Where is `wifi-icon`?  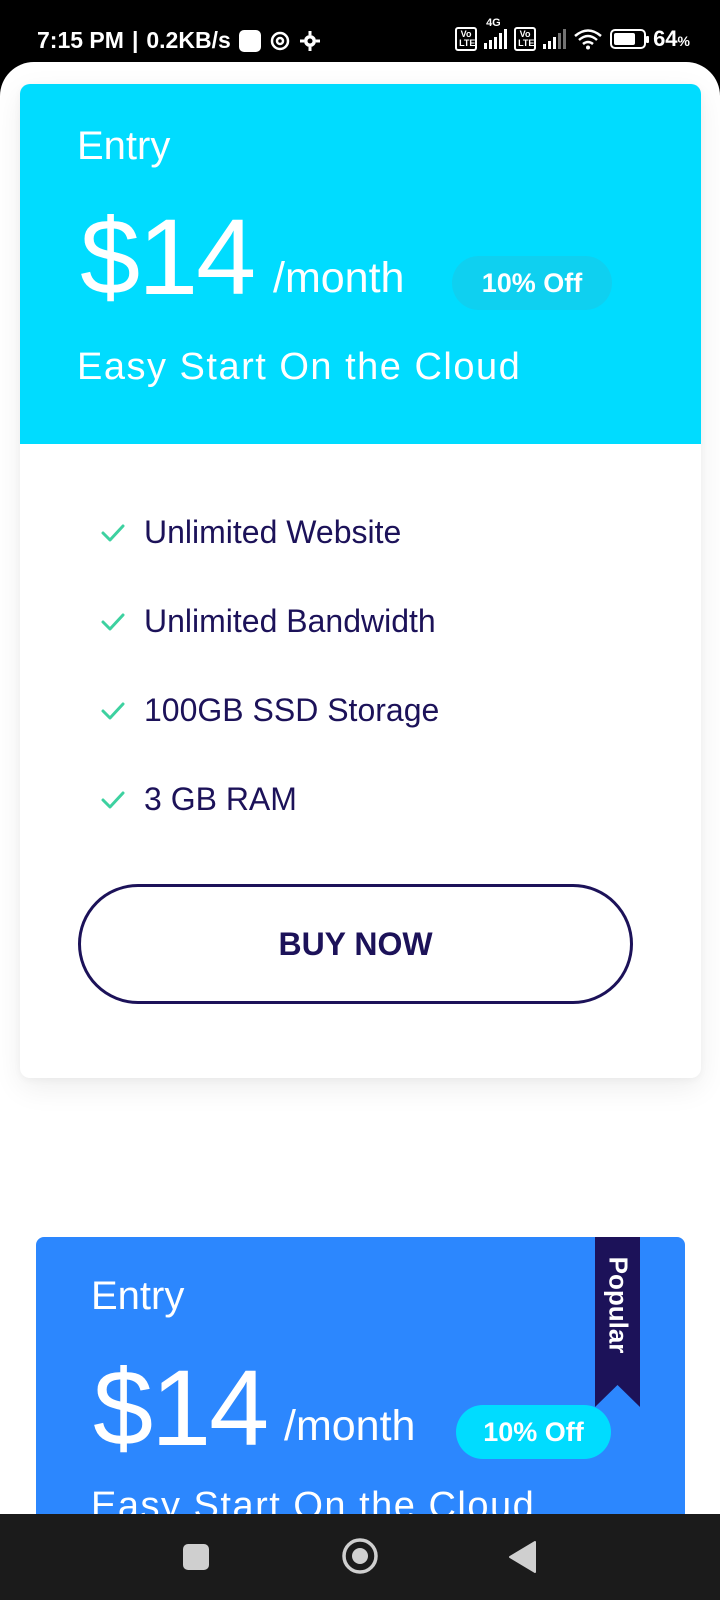 wifi-icon is located at coordinates (588, 39).